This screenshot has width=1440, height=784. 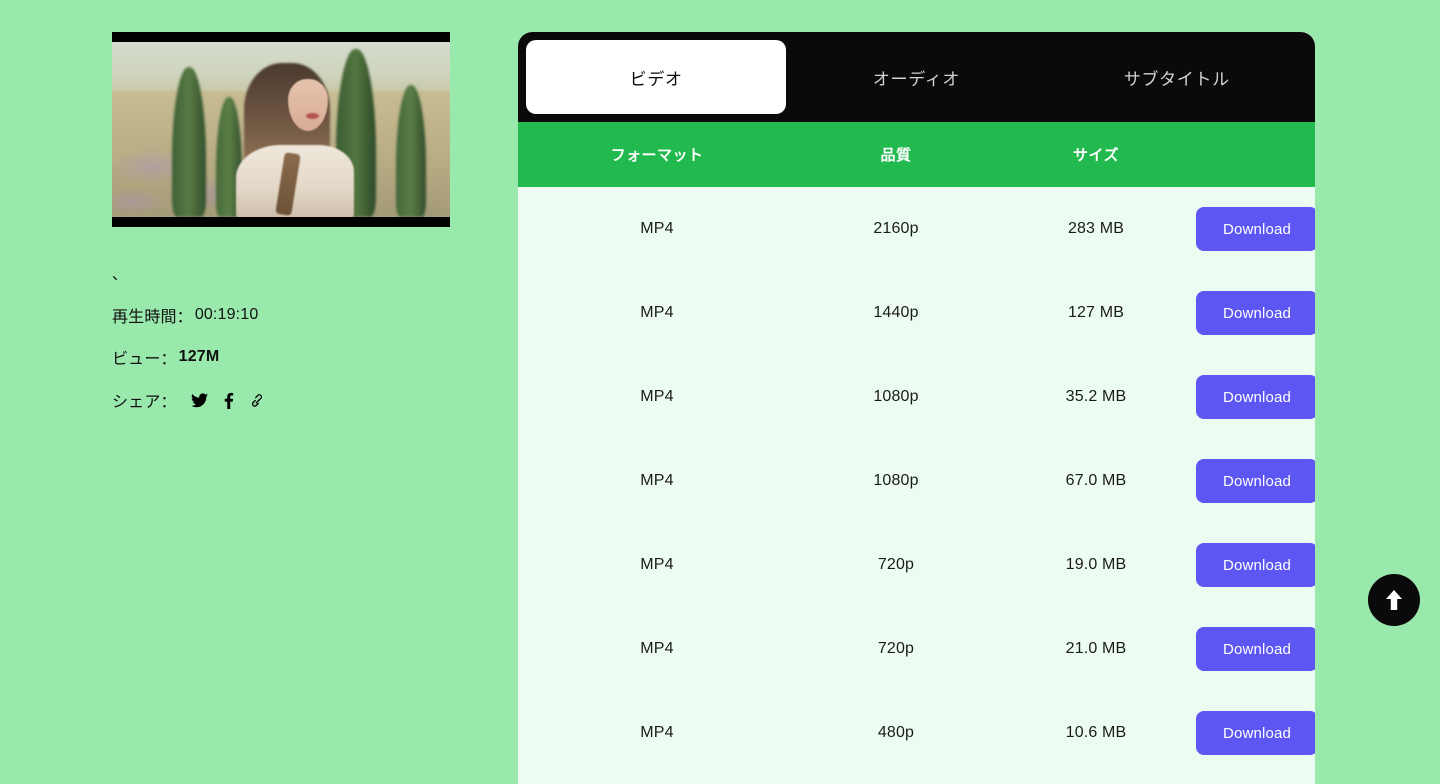 What do you see at coordinates (315, 400) in the screenshot?
I see `share-row: シェア：` at bounding box center [315, 400].